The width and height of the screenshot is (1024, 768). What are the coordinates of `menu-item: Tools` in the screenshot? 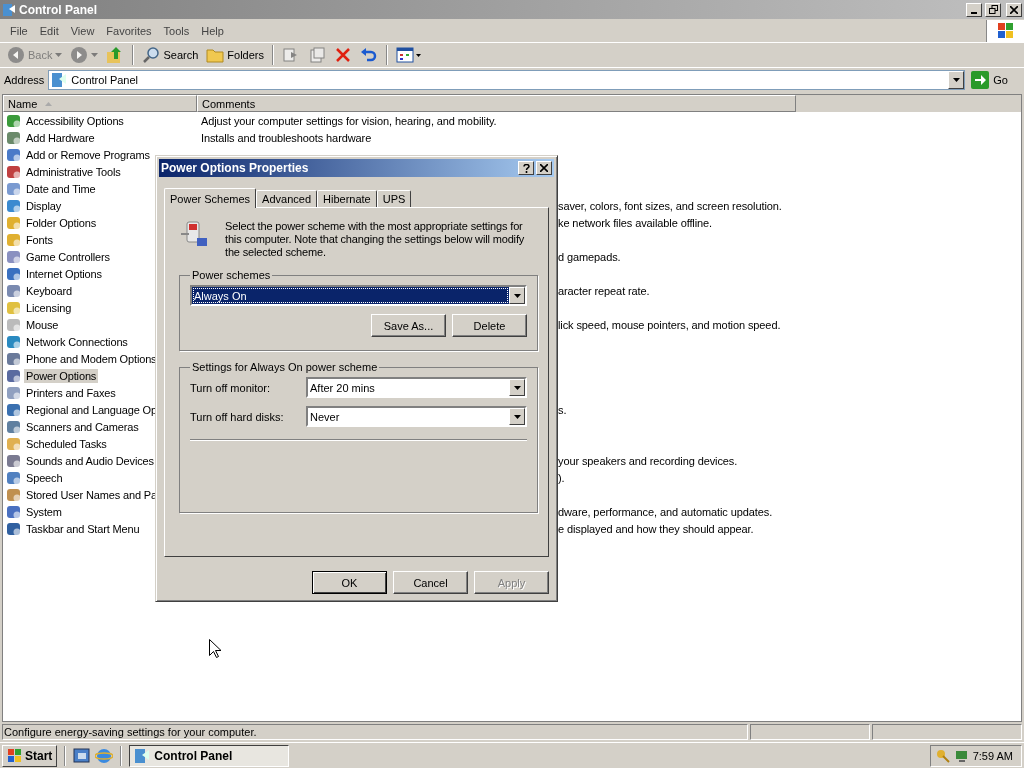 It's located at (176, 30).